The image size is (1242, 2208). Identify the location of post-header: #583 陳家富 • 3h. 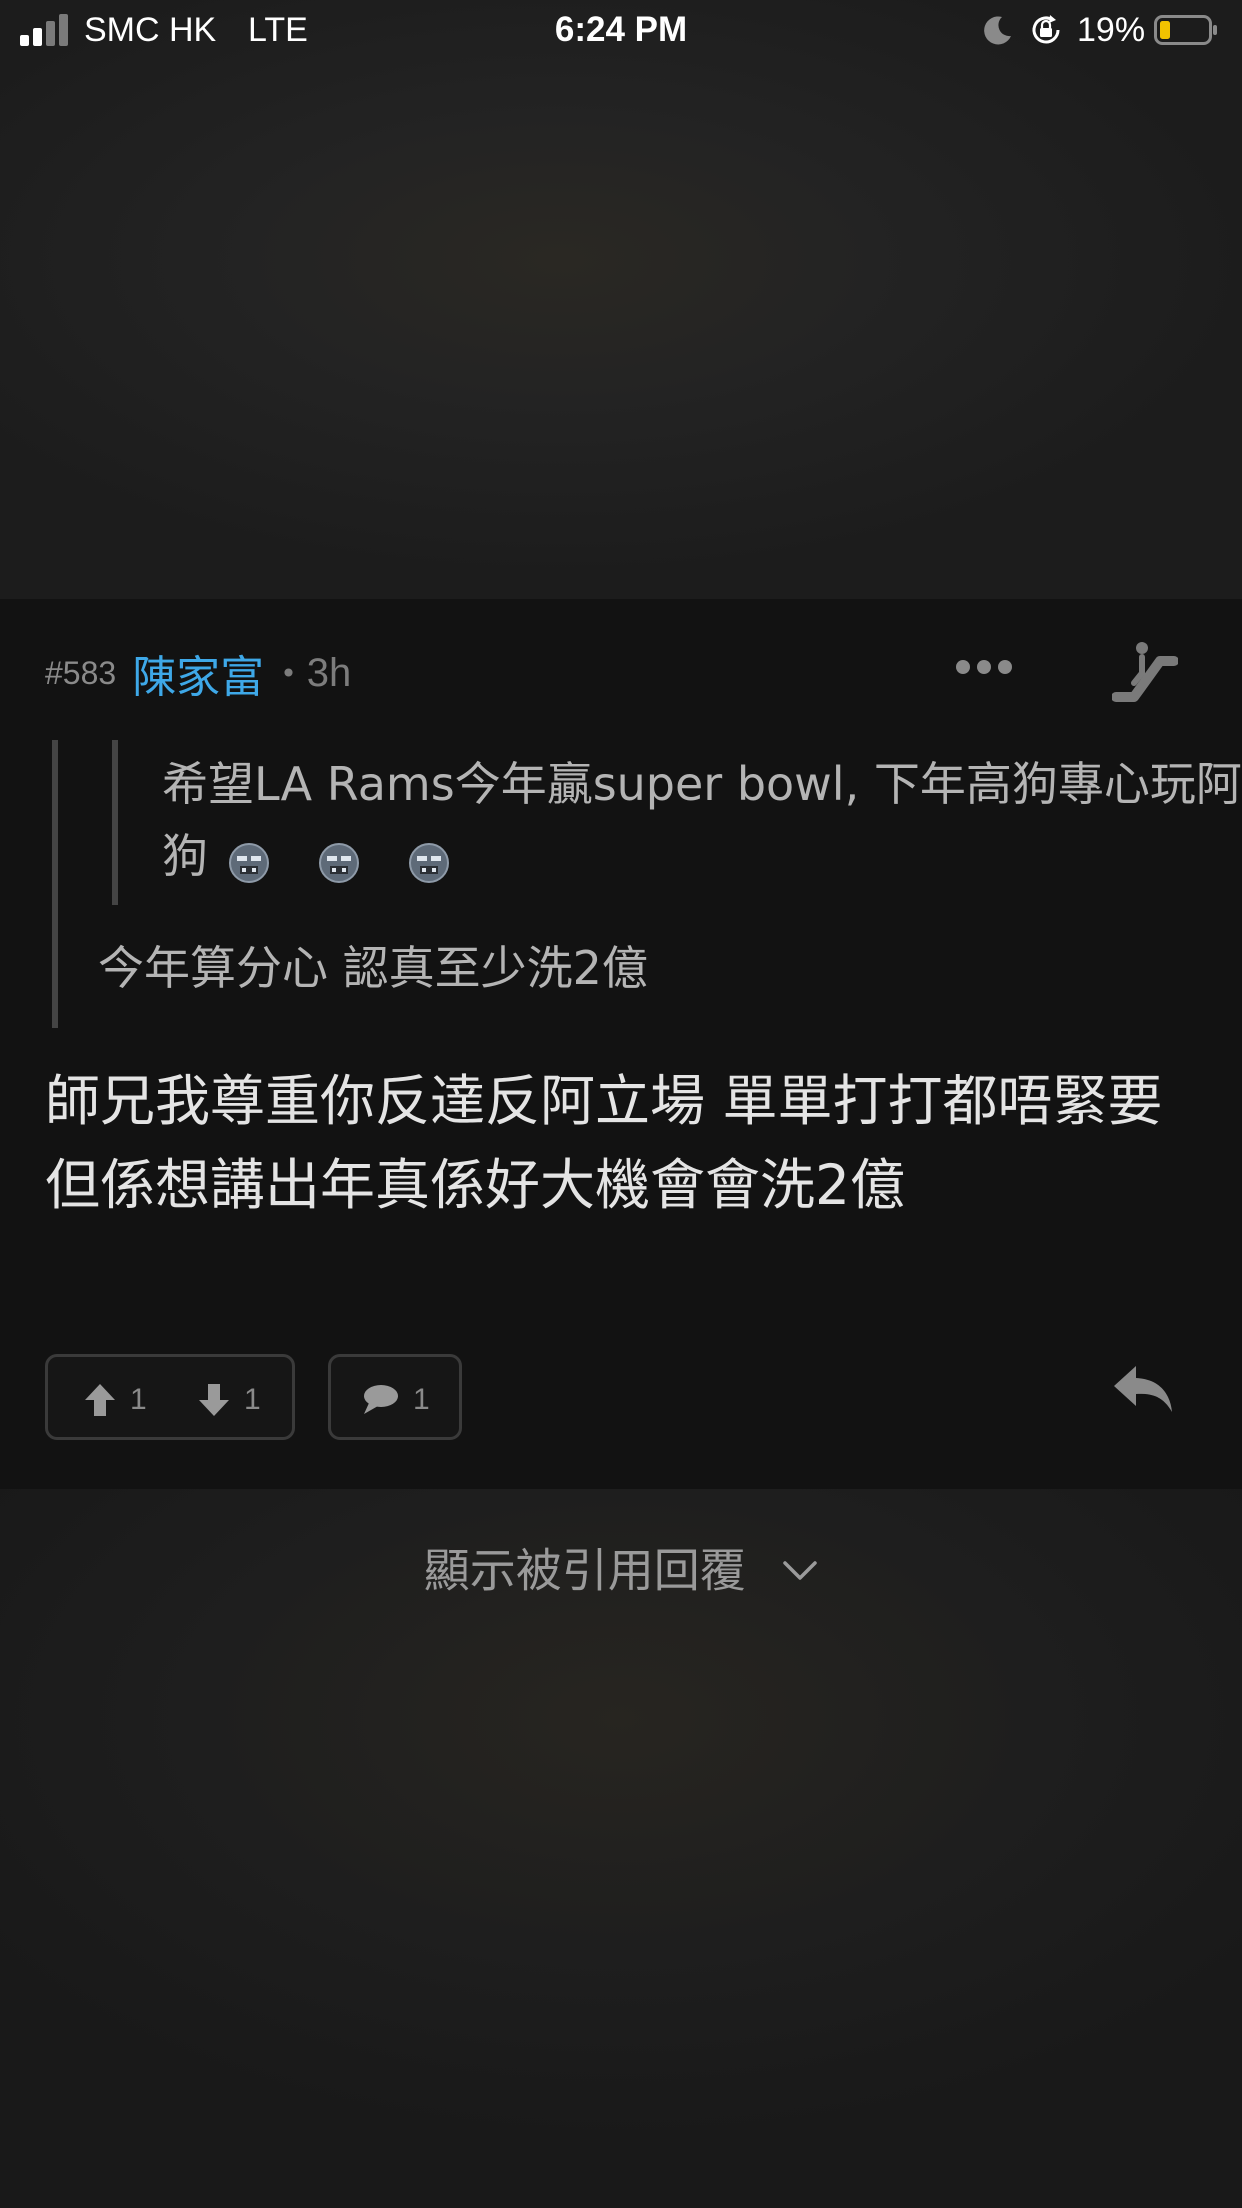
(198, 673).